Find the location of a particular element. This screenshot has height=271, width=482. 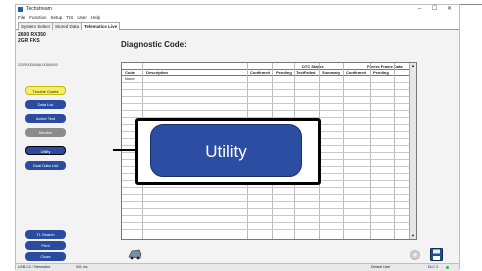

menu-function: Function is located at coordinates (37, 17).